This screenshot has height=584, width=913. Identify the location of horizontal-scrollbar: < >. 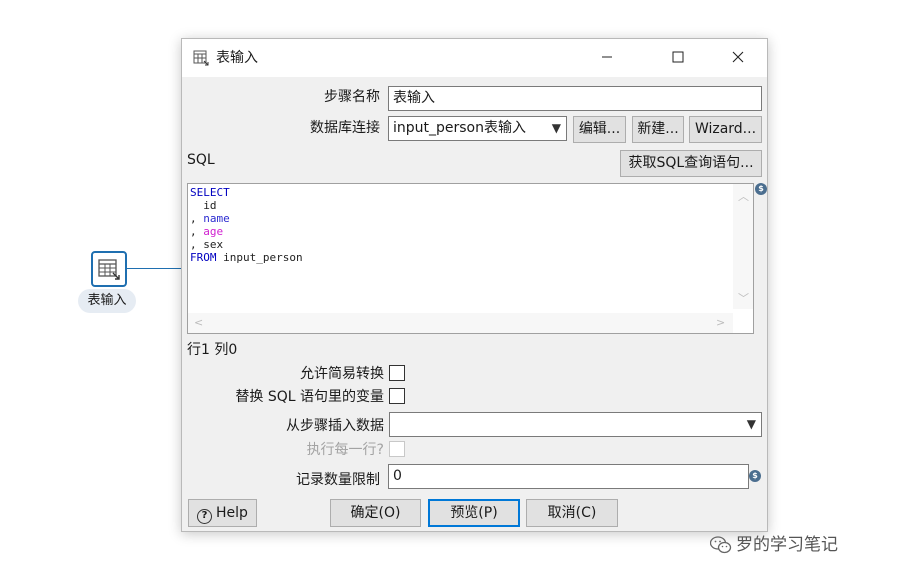
(460, 323).